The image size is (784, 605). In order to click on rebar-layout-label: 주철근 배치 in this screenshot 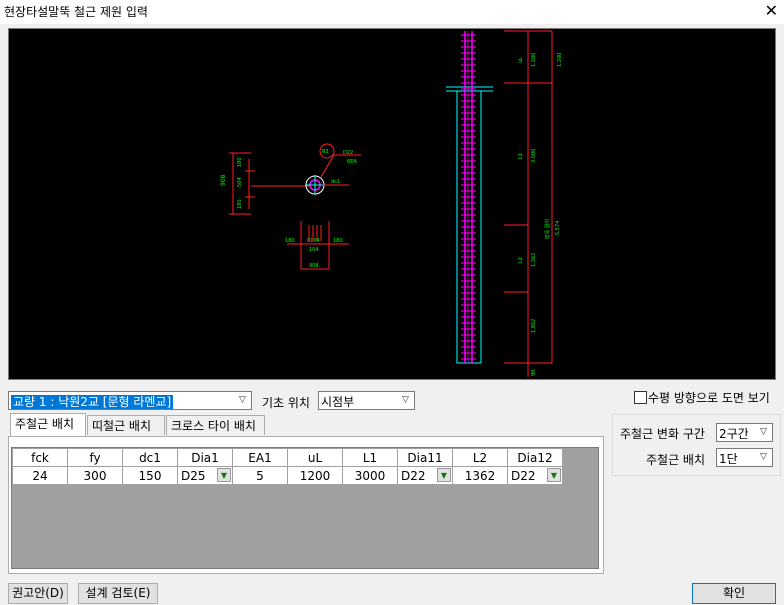, I will do `click(676, 460)`.